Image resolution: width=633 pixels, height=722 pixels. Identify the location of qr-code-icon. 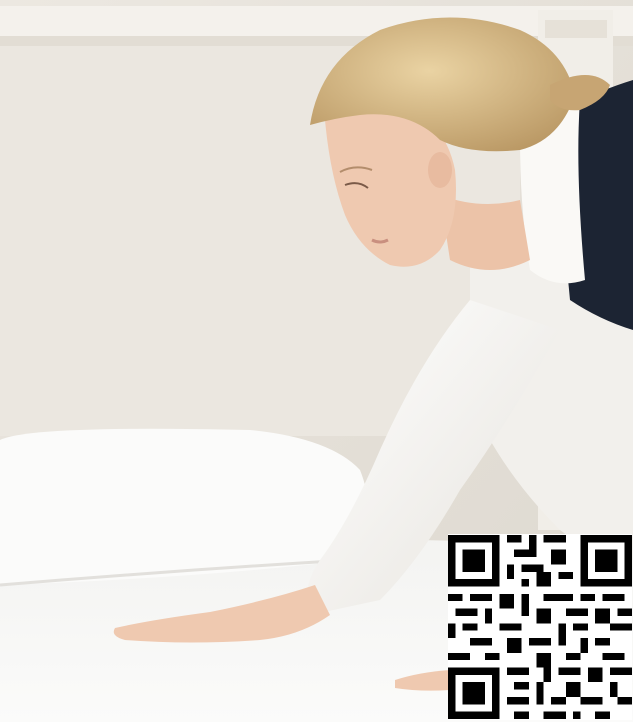
(540, 627).